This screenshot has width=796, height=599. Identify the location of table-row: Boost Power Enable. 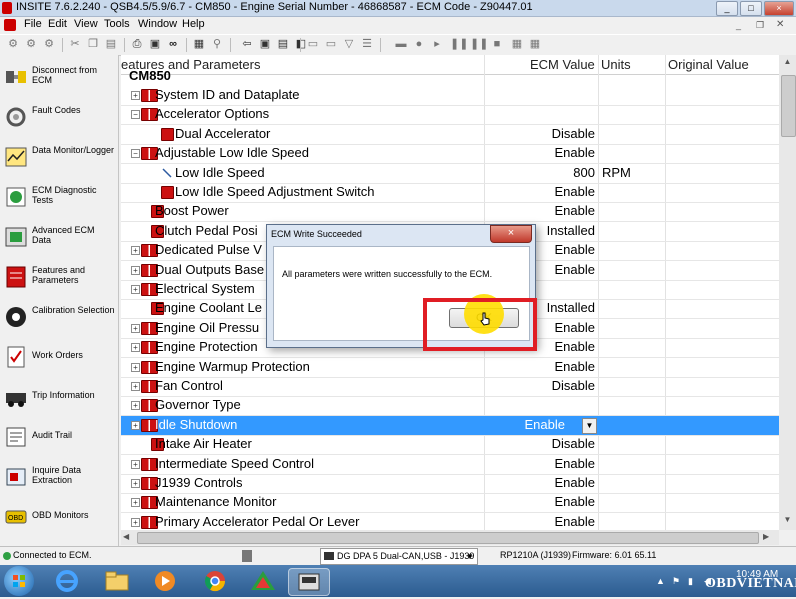
(450, 212).